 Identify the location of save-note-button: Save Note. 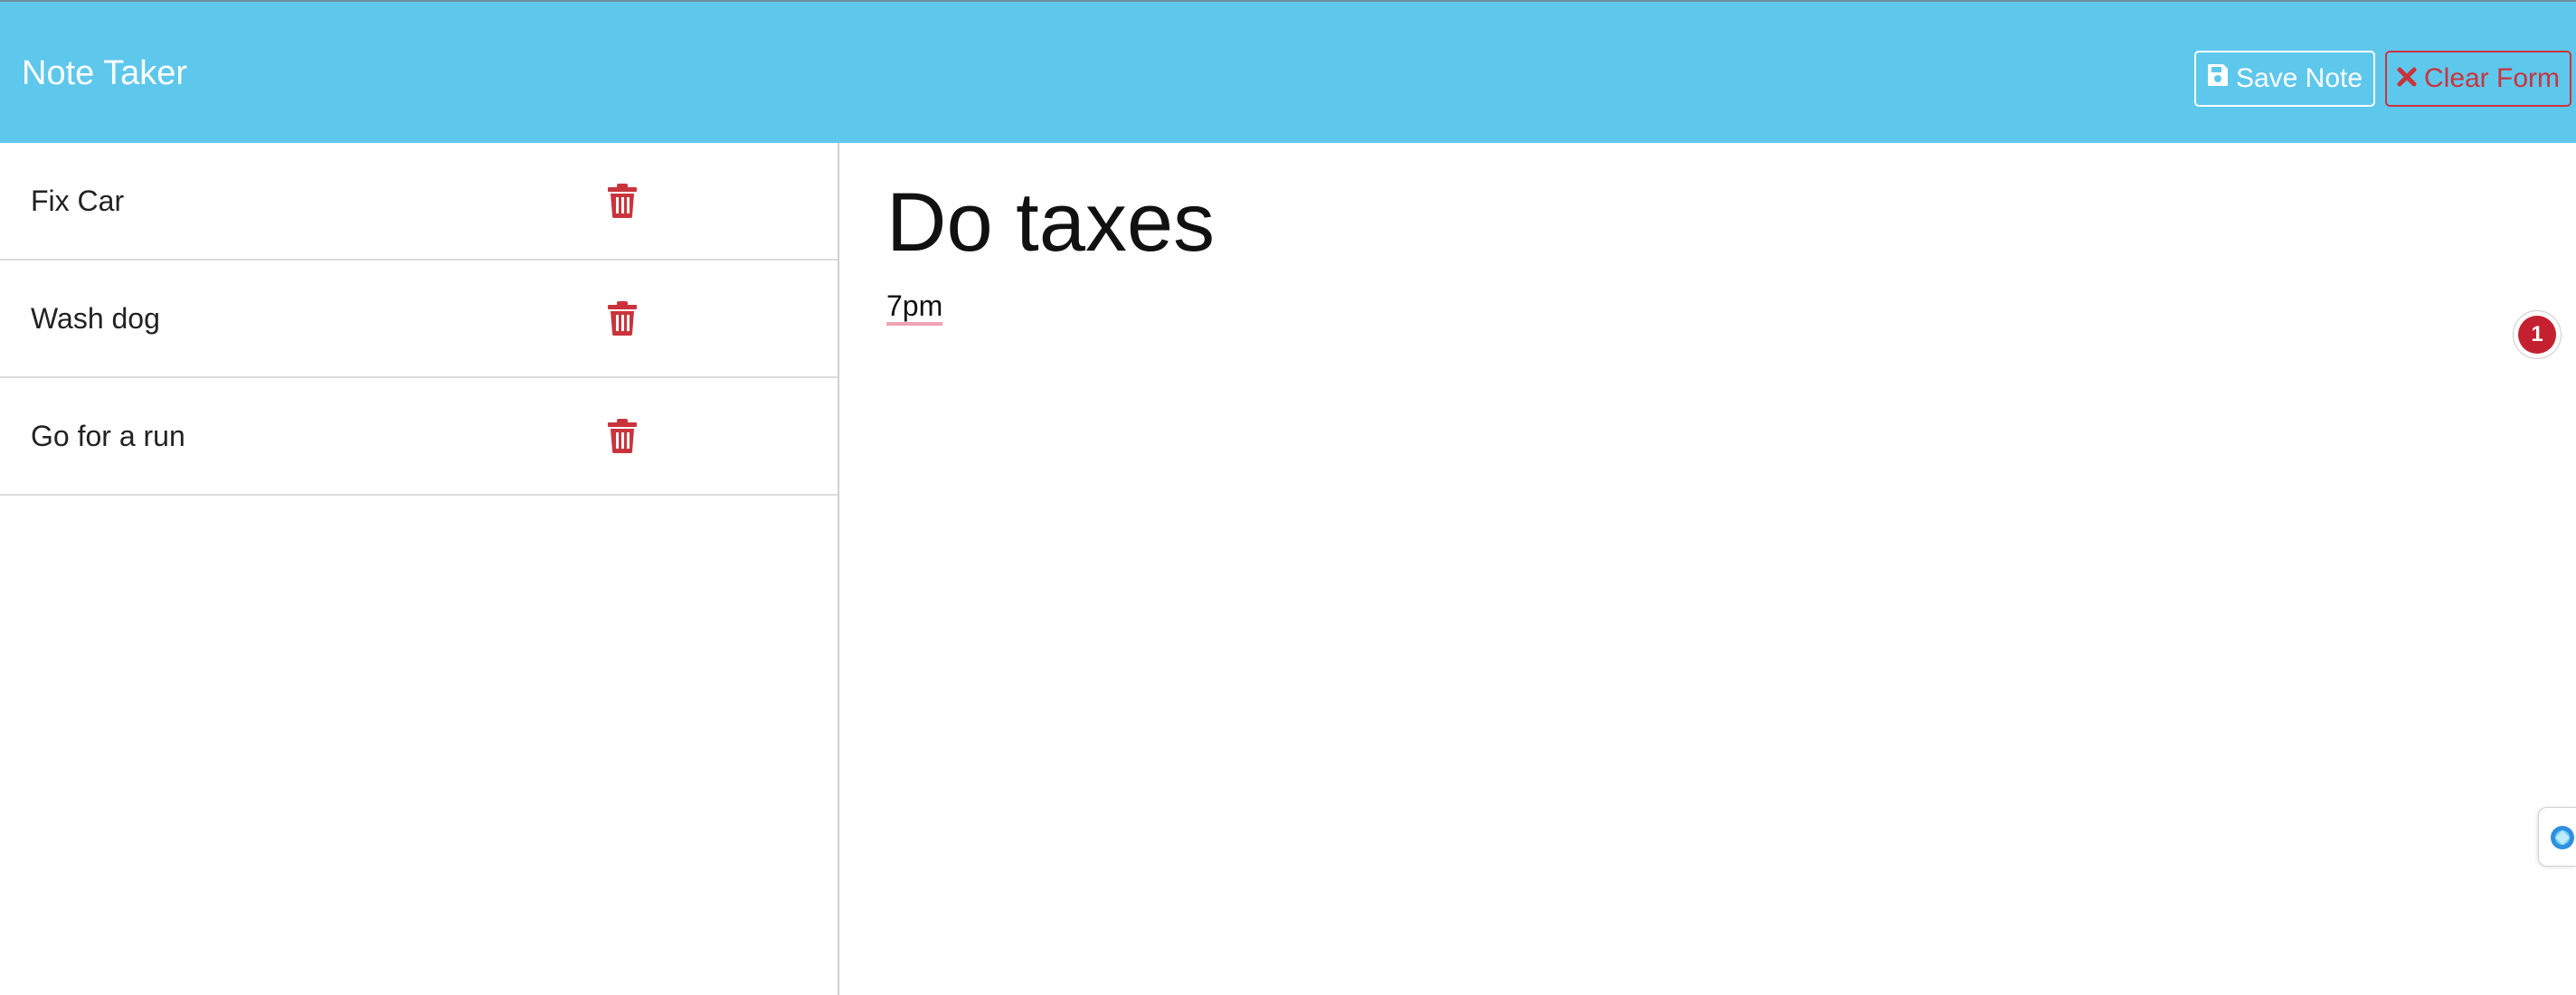
(2284, 79).